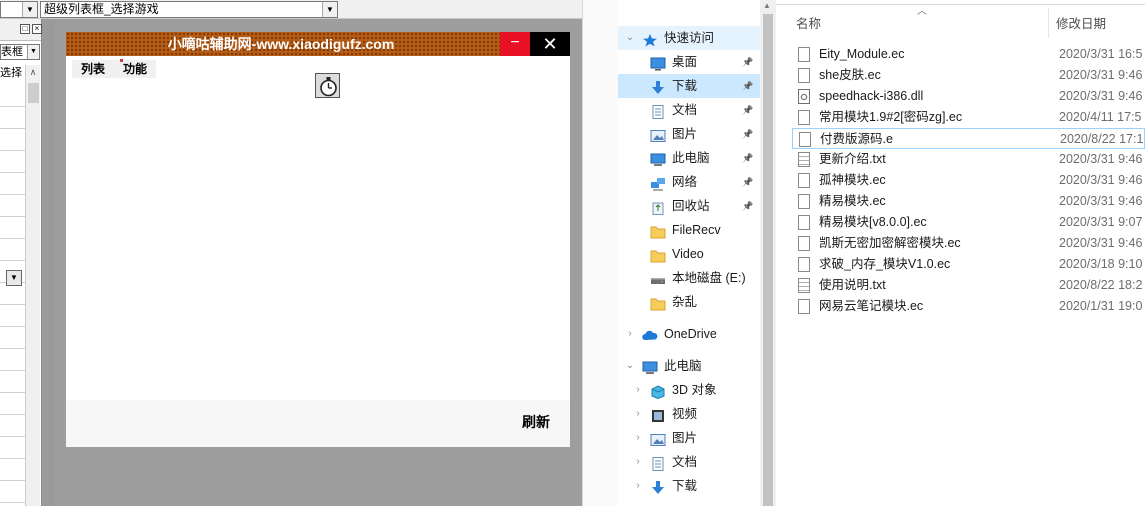 The image size is (1145, 506). I want to click on file-row: speedhack-i386.dll 2020/3/31 9:46, so click(968, 96).